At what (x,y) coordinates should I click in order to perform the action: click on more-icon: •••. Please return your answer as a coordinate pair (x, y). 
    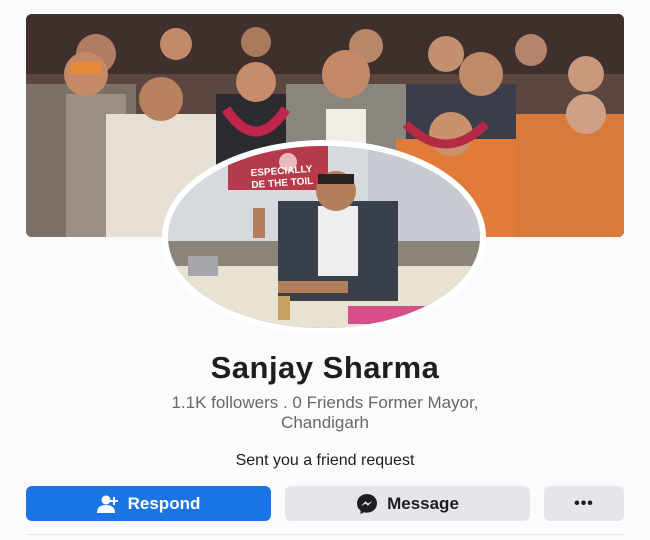
    Looking at the image, I should click on (584, 503).